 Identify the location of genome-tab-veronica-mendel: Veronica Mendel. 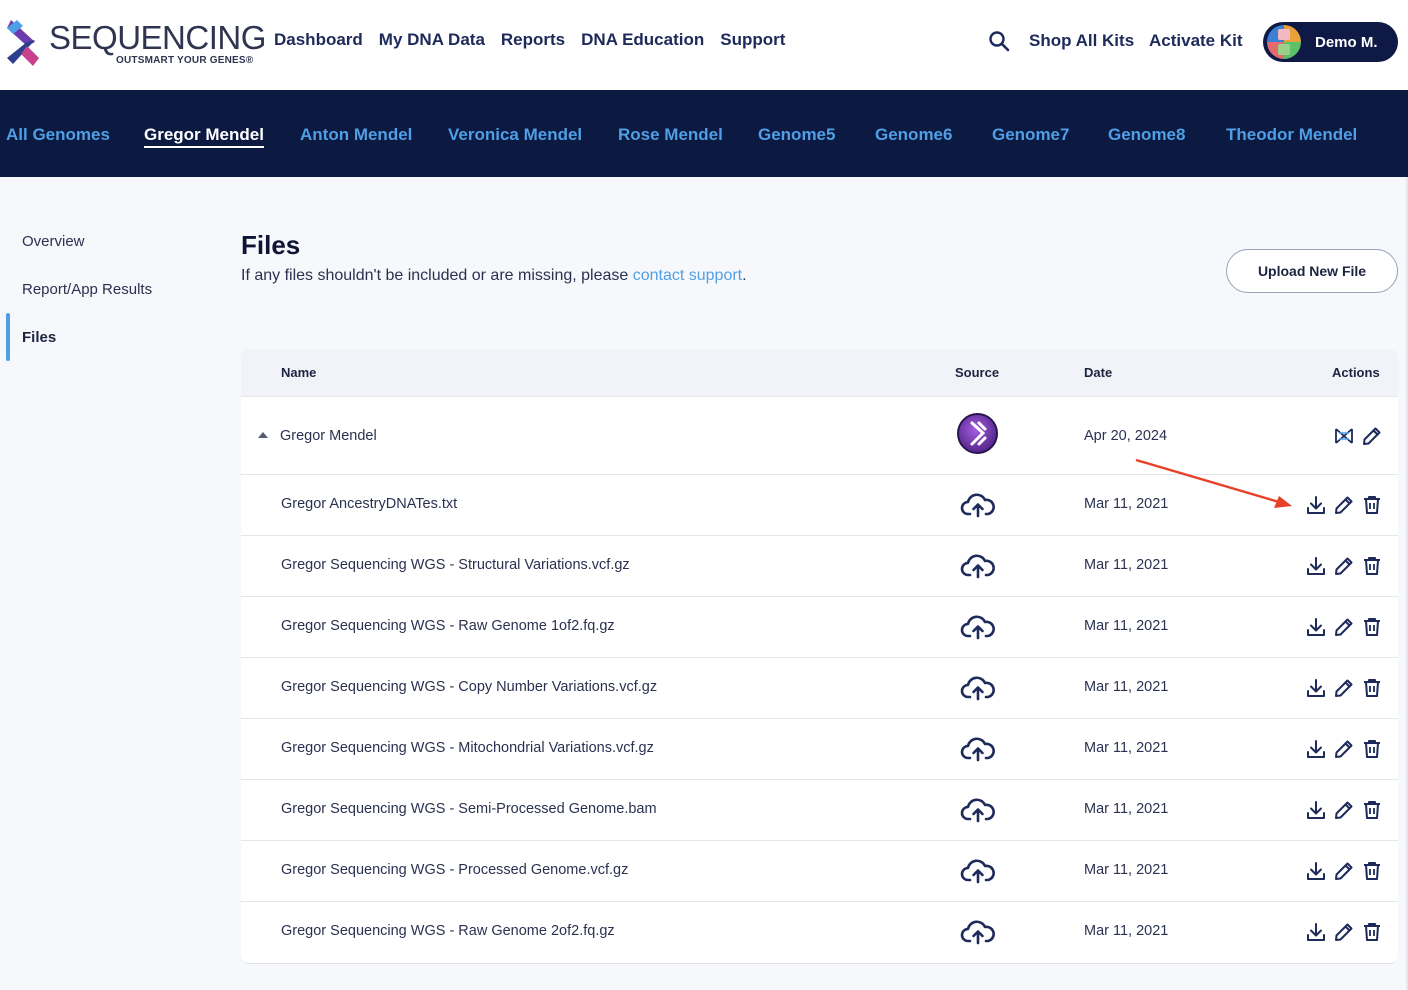
(515, 135).